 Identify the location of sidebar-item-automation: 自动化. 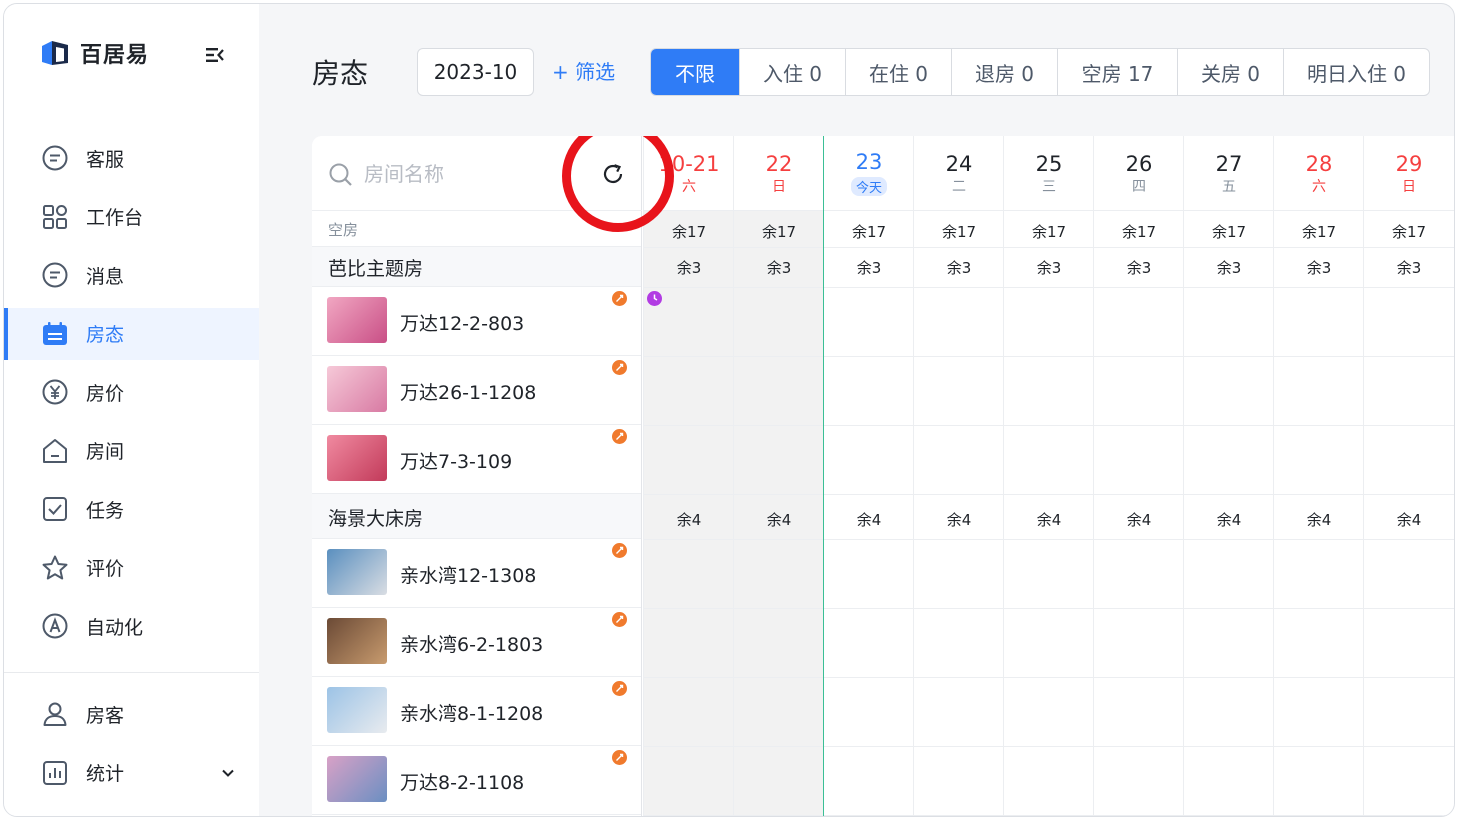
(131, 626).